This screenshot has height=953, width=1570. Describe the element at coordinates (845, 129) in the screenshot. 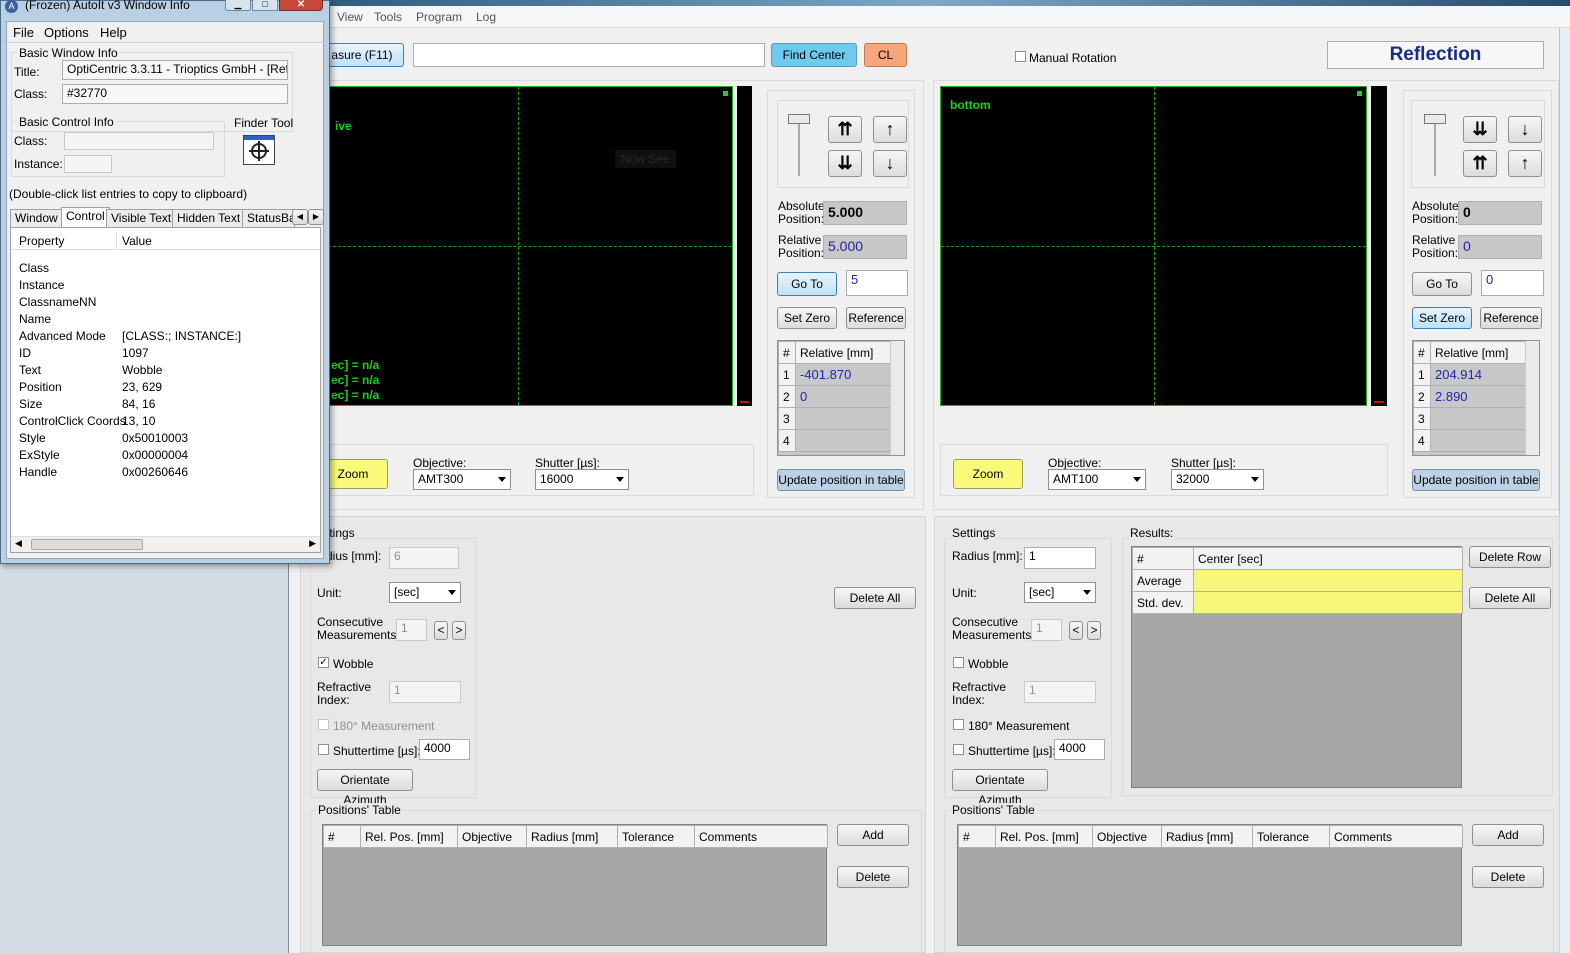

I see `left-fast-up-button: ⇈` at that location.